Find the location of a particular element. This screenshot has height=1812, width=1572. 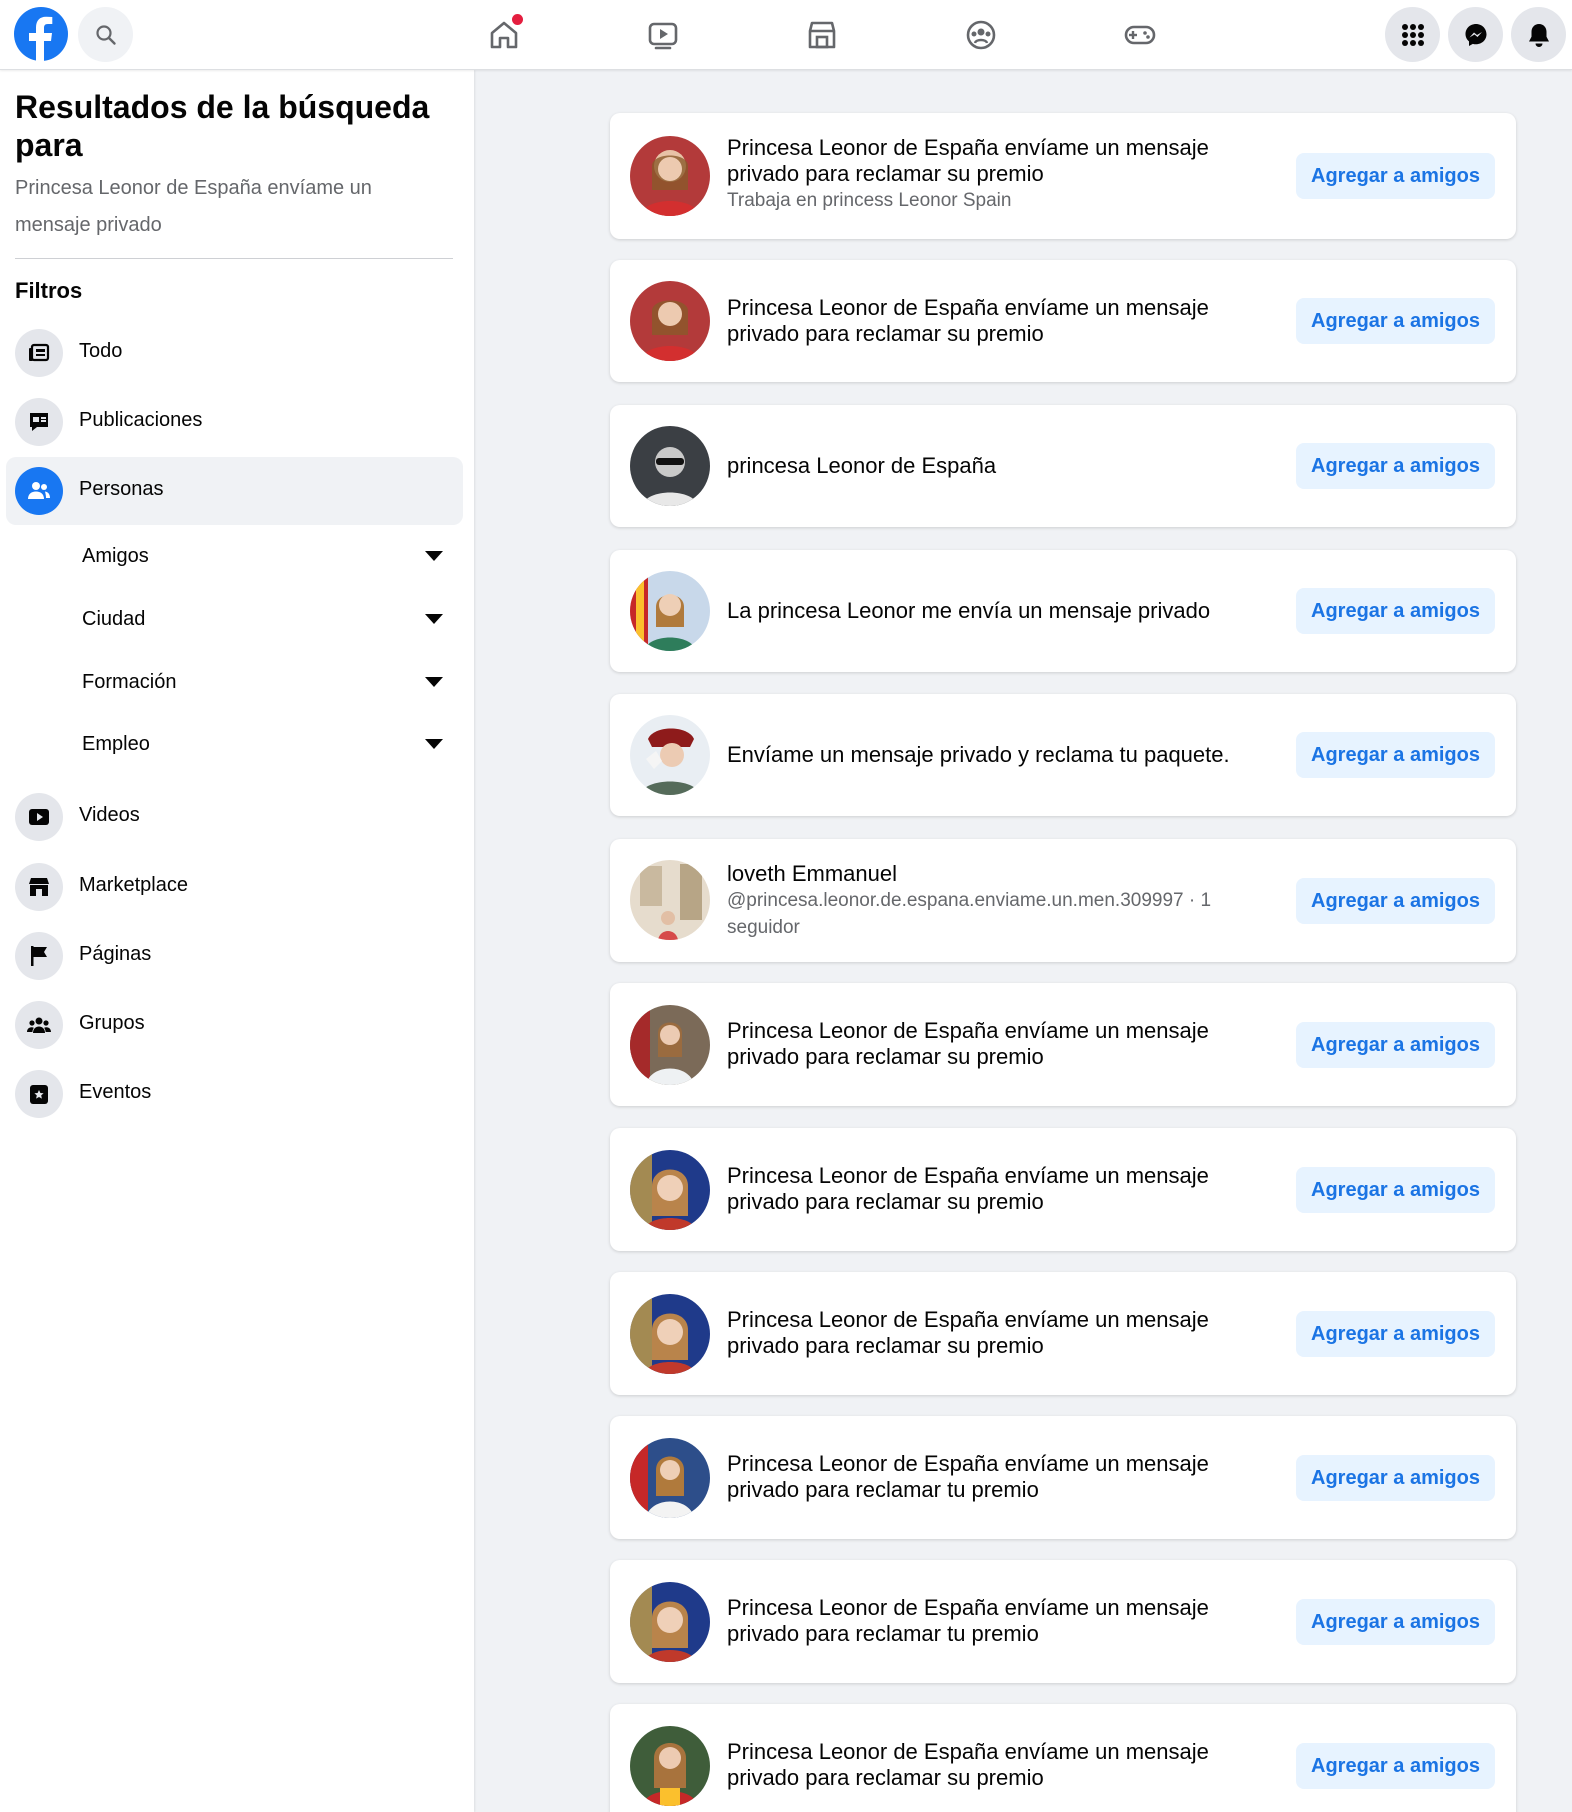

subfilter-city: Ciudad is located at coordinates (234, 620).